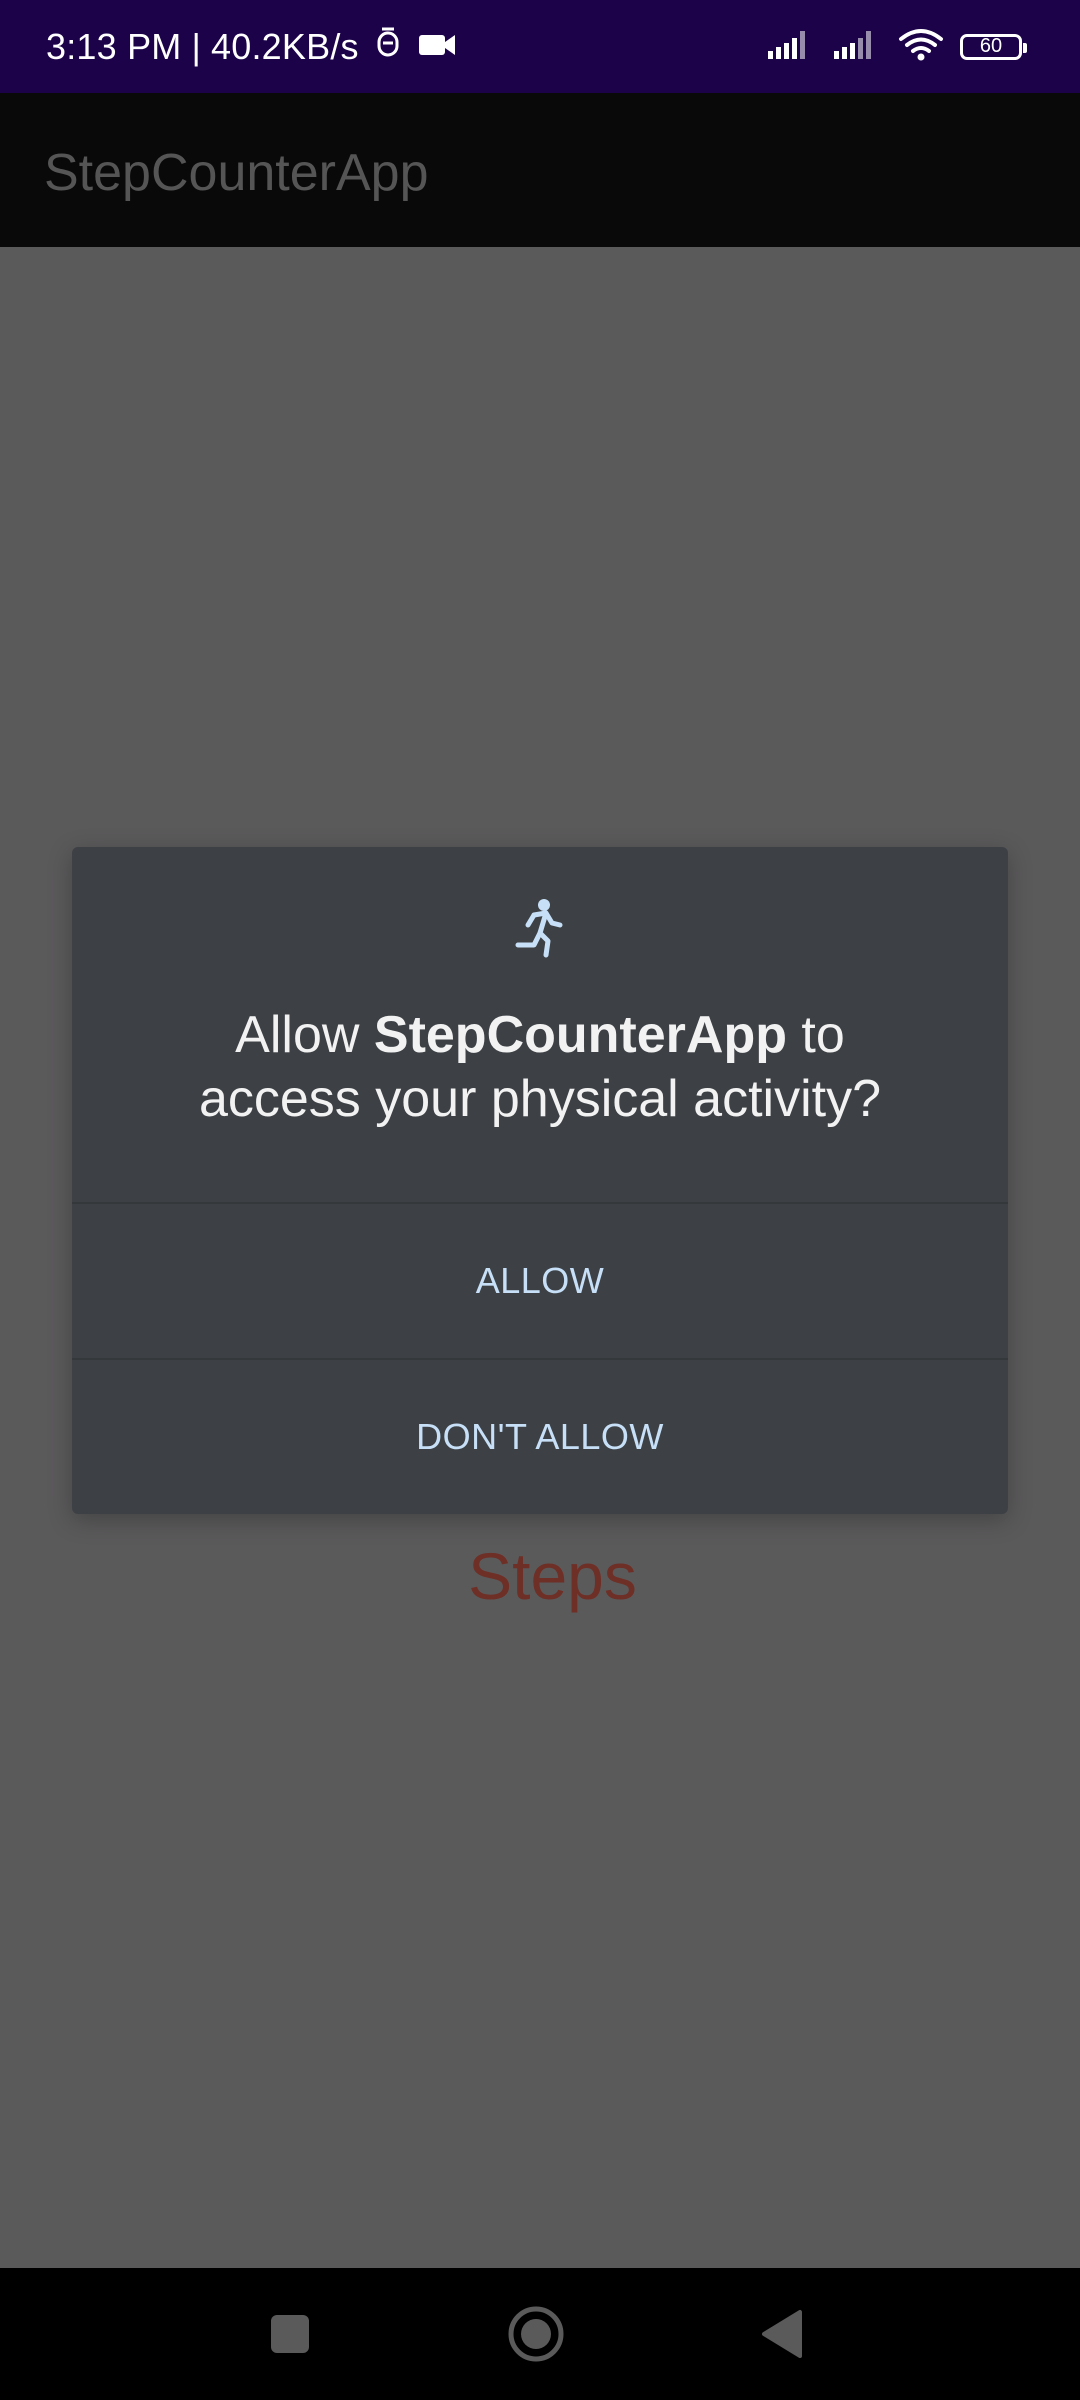  I want to click on recents-square-icon, so click(290, 2334).